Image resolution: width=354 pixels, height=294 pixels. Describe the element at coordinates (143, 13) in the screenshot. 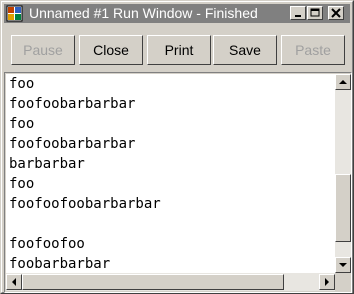

I see `window-title: Unnamed #1 Run Window - Finished` at that location.